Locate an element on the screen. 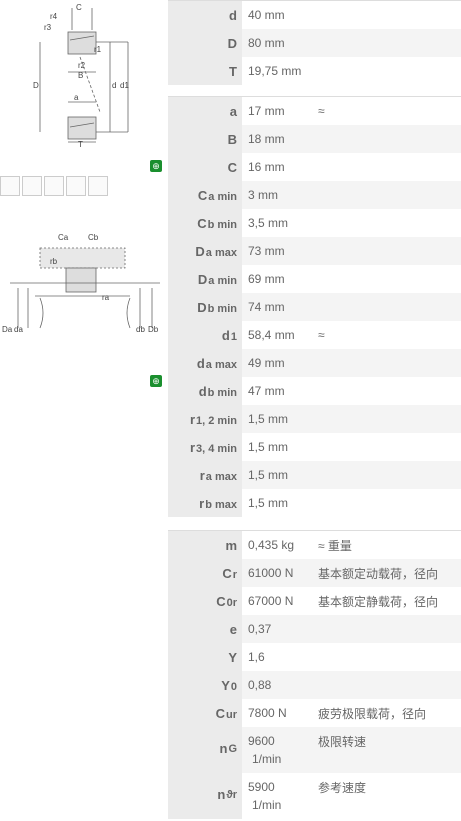 This screenshot has height=821, width=461. property-row: C 0r 67000 N 基本额定静载荷，径向 is located at coordinates (314, 601).